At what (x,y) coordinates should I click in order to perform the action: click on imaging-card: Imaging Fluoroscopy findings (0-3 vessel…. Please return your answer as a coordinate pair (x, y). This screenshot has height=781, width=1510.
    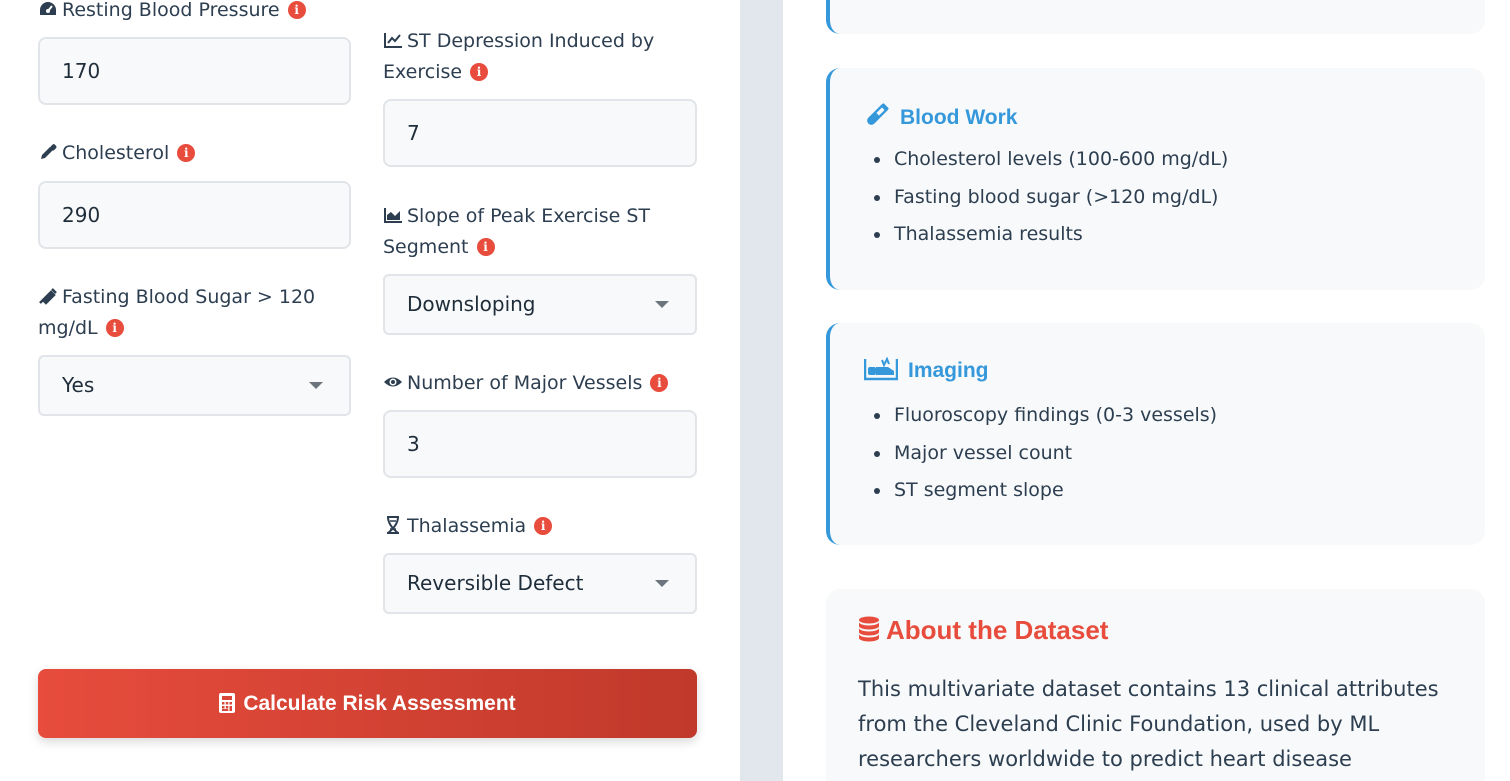
    Looking at the image, I should click on (1155, 434).